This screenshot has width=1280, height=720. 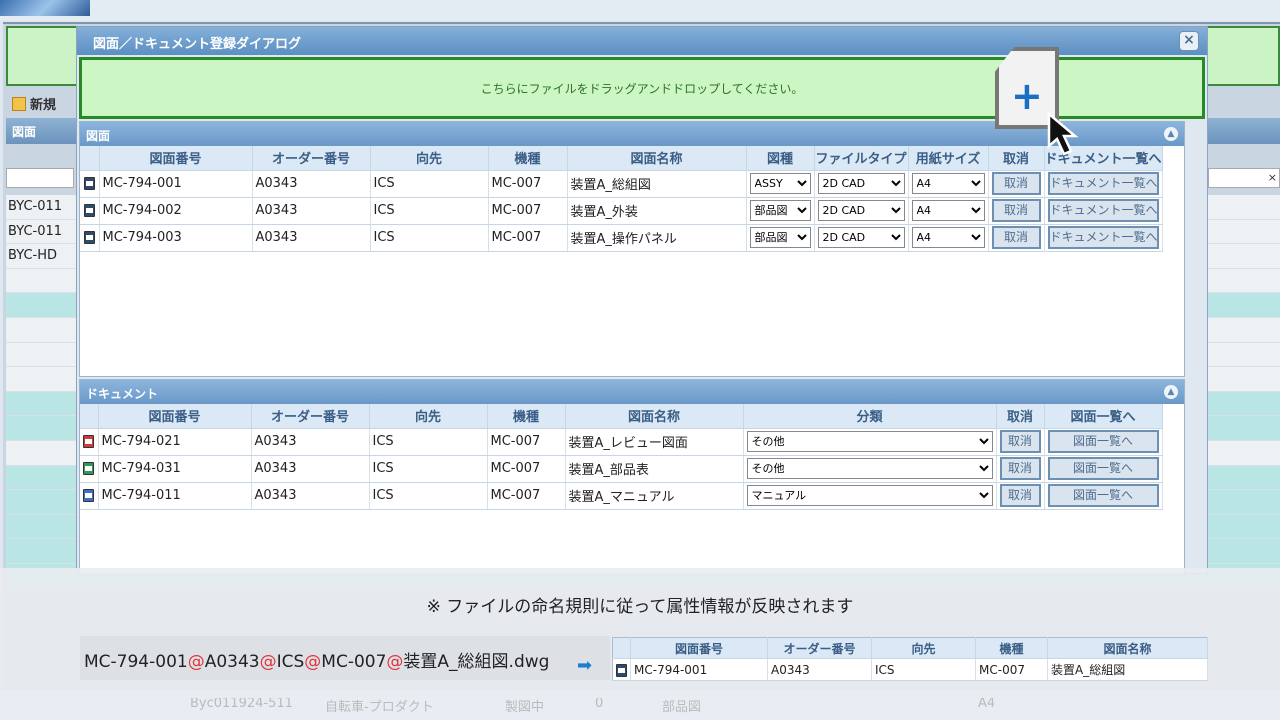 What do you see at coordinates (632, 392) in the screenshot?
I see `documents-panel-header: ドキュメント ▲` at bounding box center [632, 392].